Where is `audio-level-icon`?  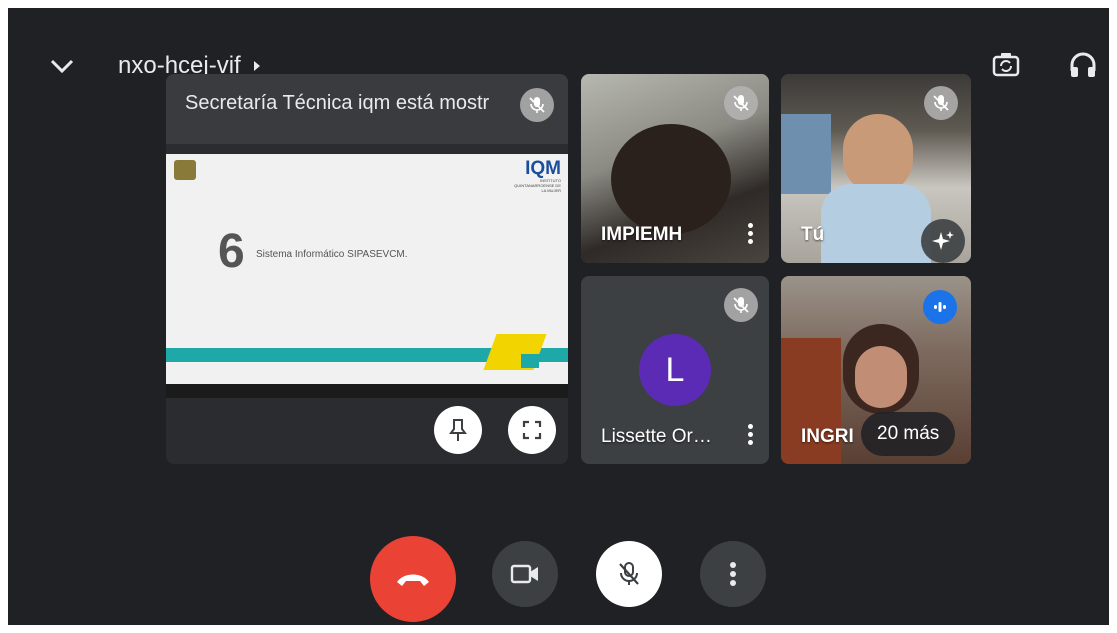
audio-level-icon is located at coordinates (940, 307).